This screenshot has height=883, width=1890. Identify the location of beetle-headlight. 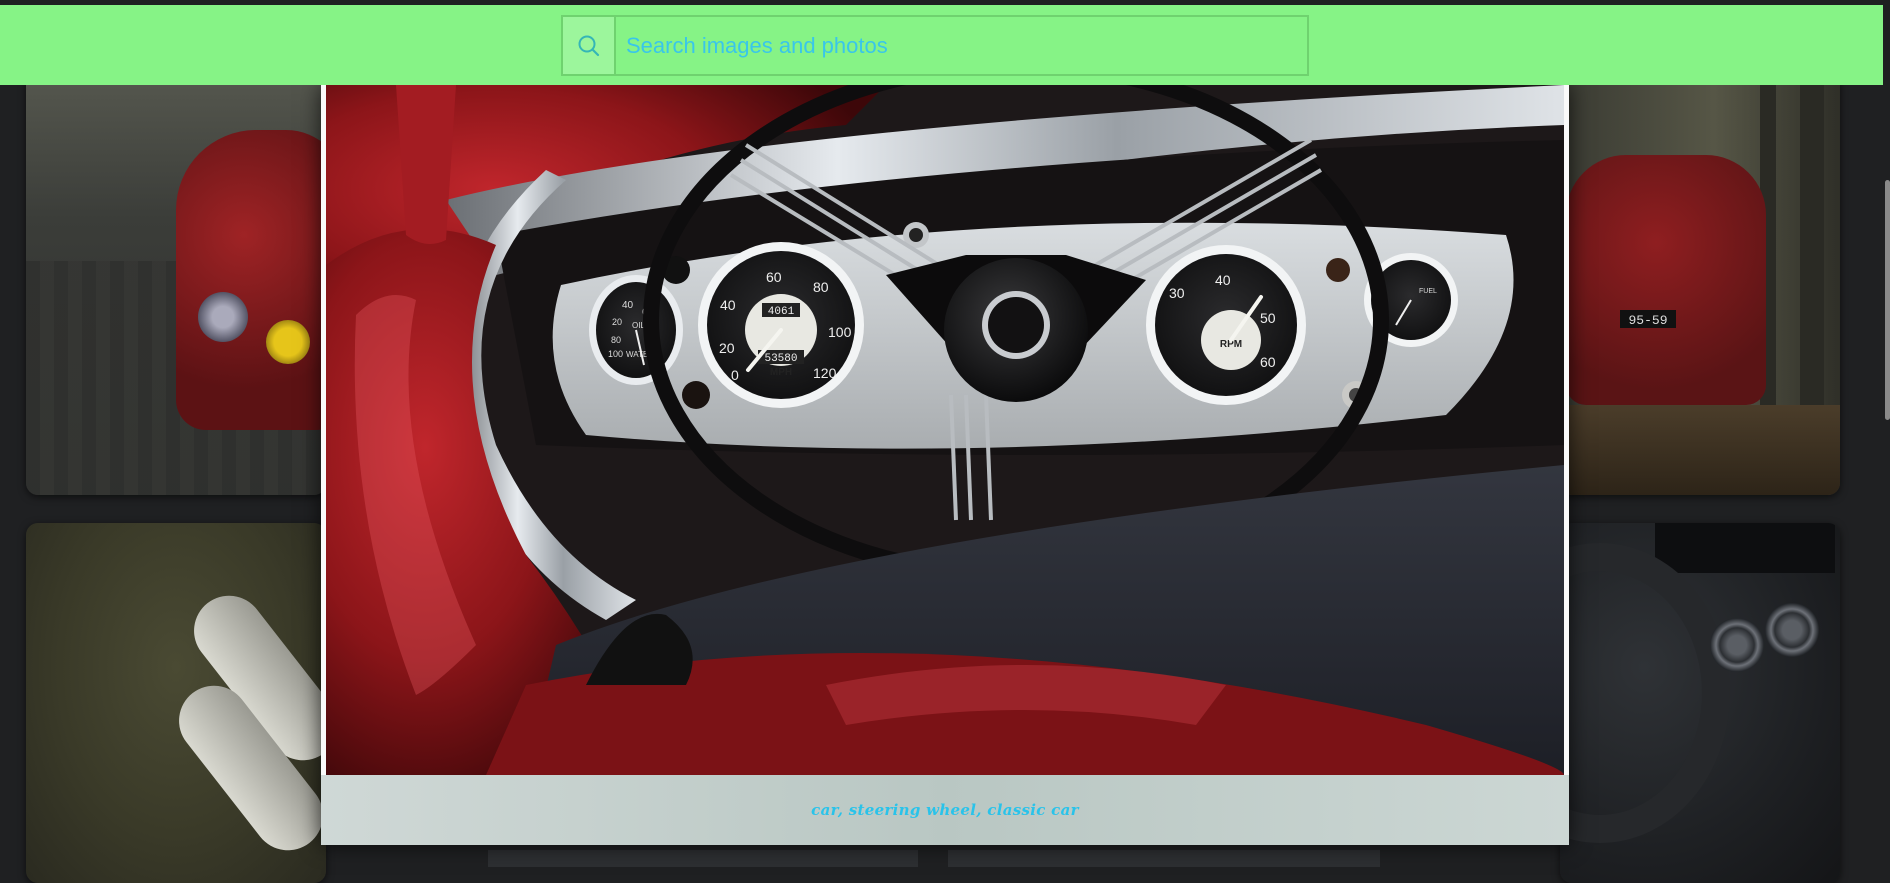
(223, 317).